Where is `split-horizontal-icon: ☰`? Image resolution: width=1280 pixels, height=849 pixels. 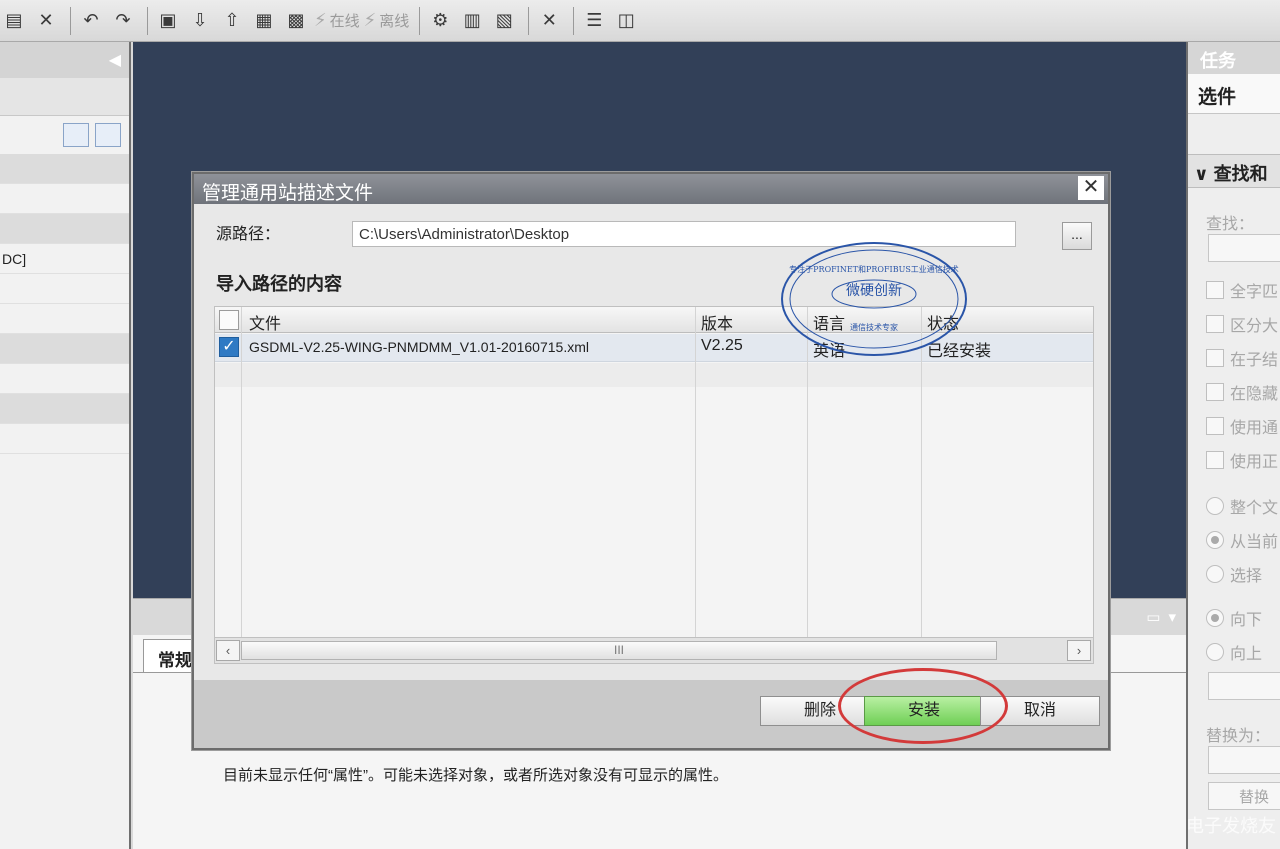
split-horizontal-icon: ☰ is located at coordinates (594, 21).